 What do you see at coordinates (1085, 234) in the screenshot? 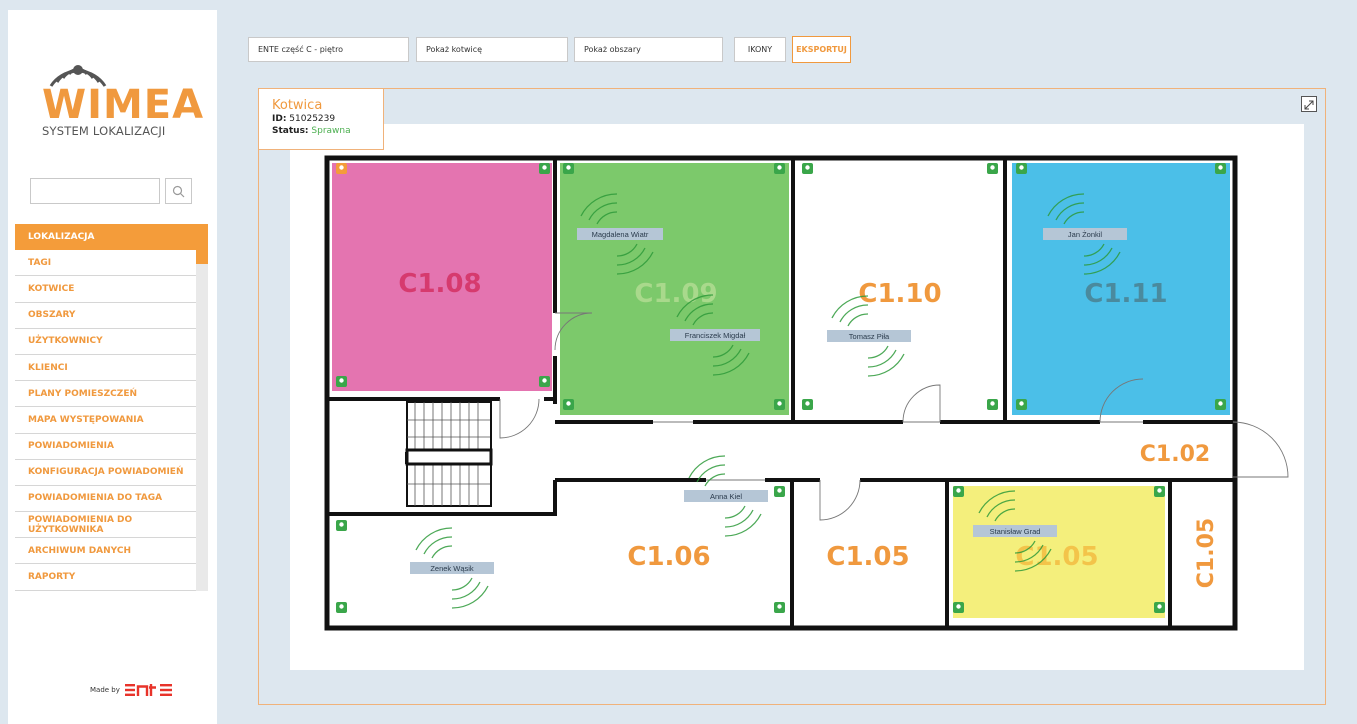
I see `tag-name-jan: Jan Żonkil` at bounding box center [1085, 234].